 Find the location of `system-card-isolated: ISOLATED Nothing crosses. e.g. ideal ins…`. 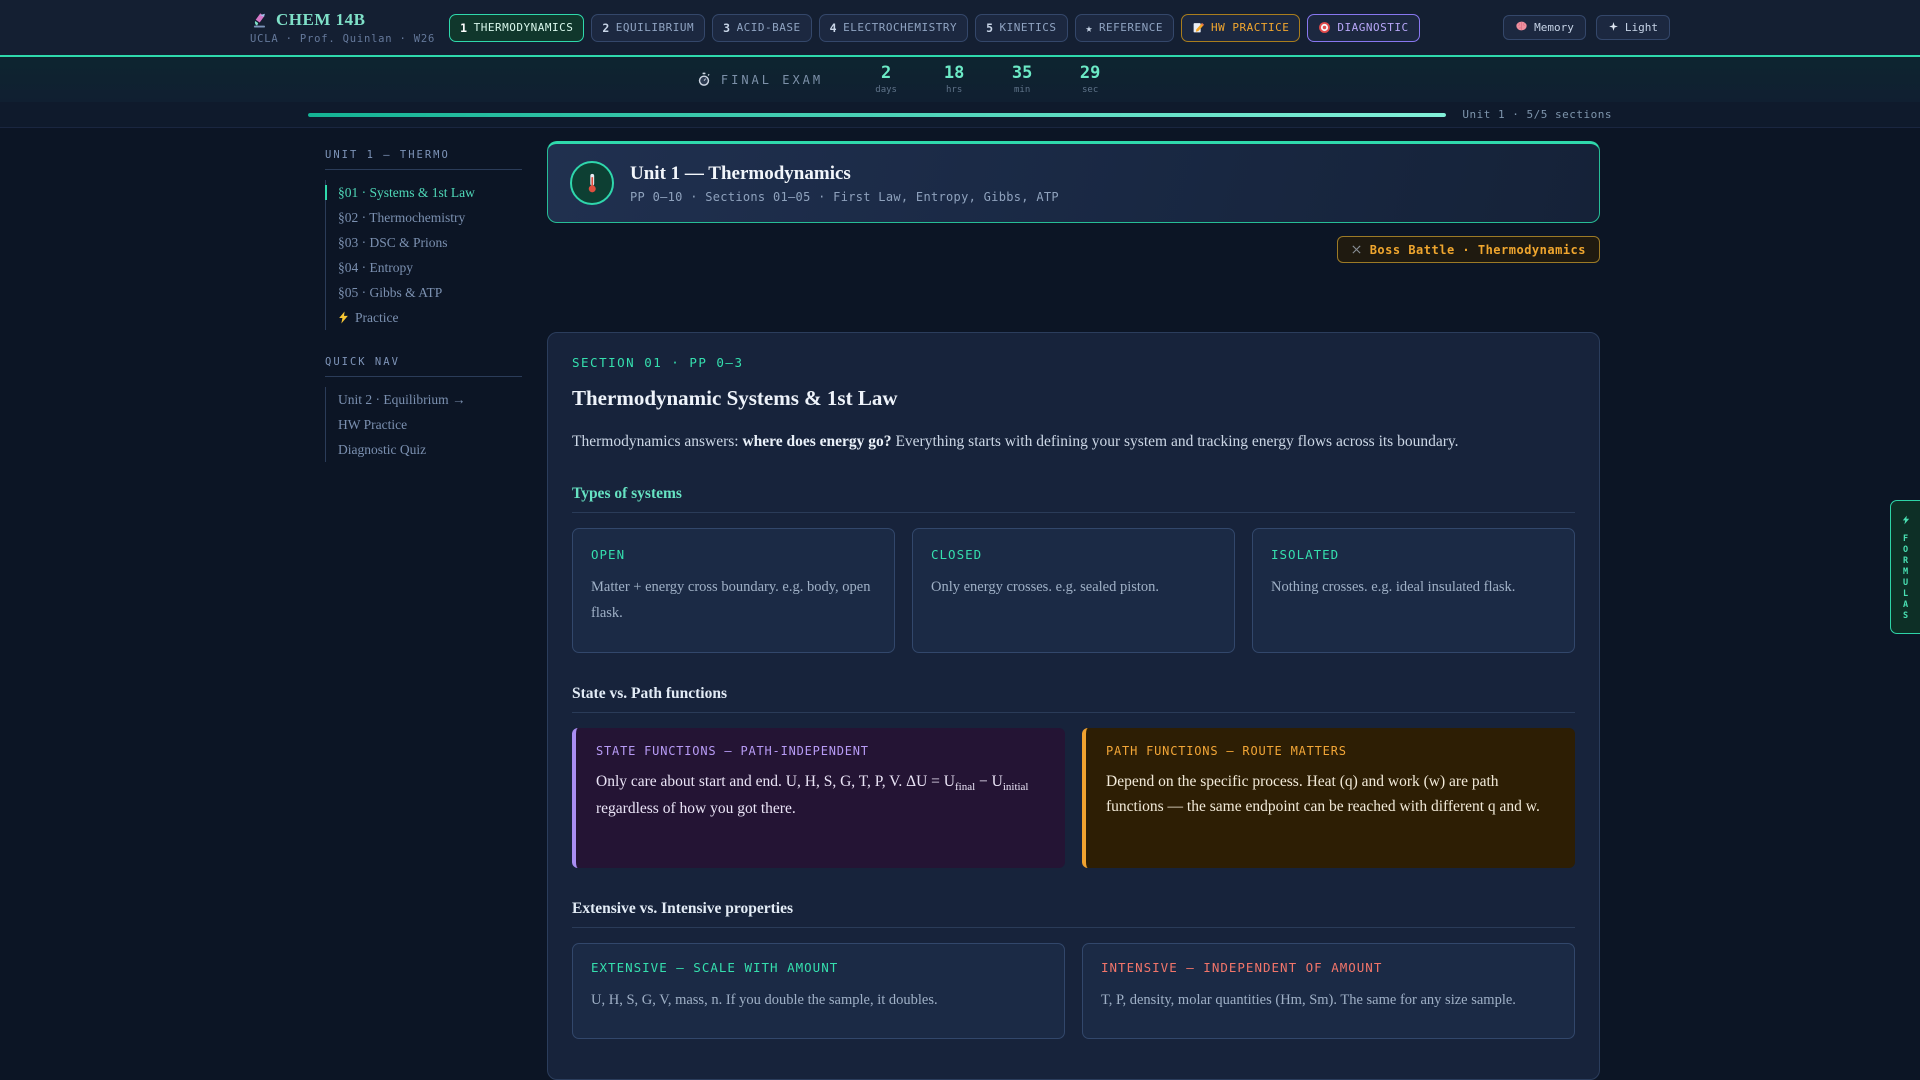

system-card-isolated: ISOLATED Nothing crosses. e.g. ideal ins… is located at coordinates (1413, 591).